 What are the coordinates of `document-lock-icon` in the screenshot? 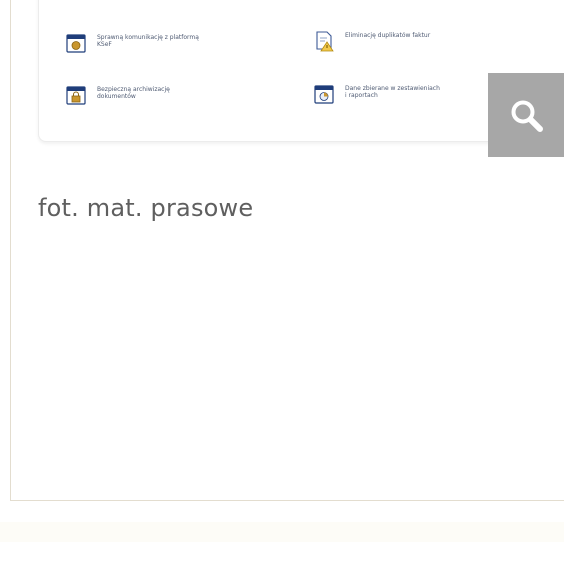 It's located at (76, 95).